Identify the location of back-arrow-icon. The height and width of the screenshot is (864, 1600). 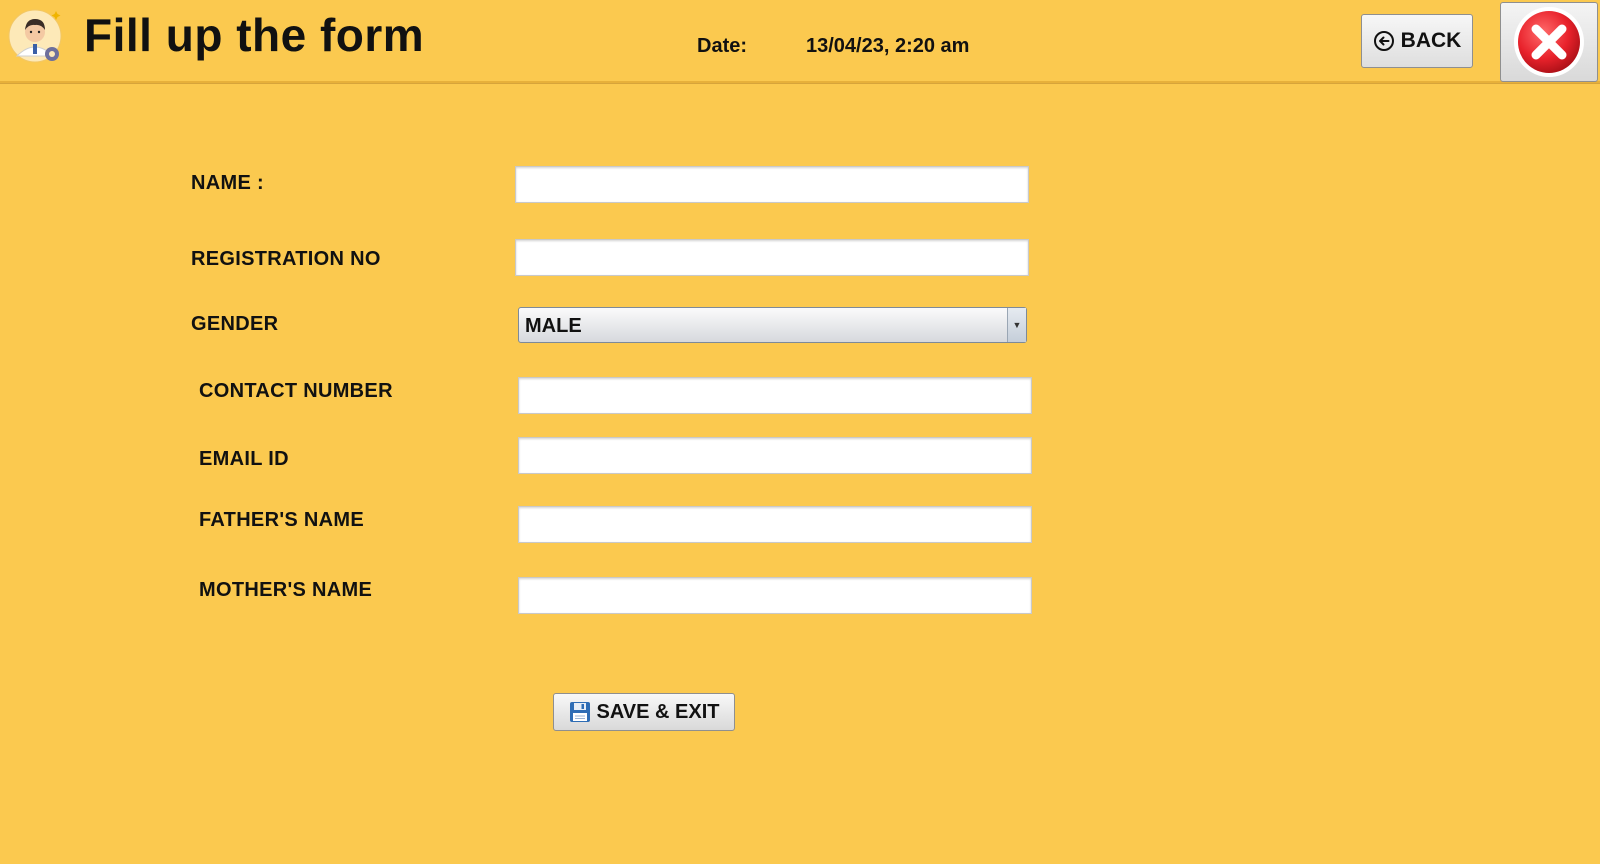
(1384, 41).